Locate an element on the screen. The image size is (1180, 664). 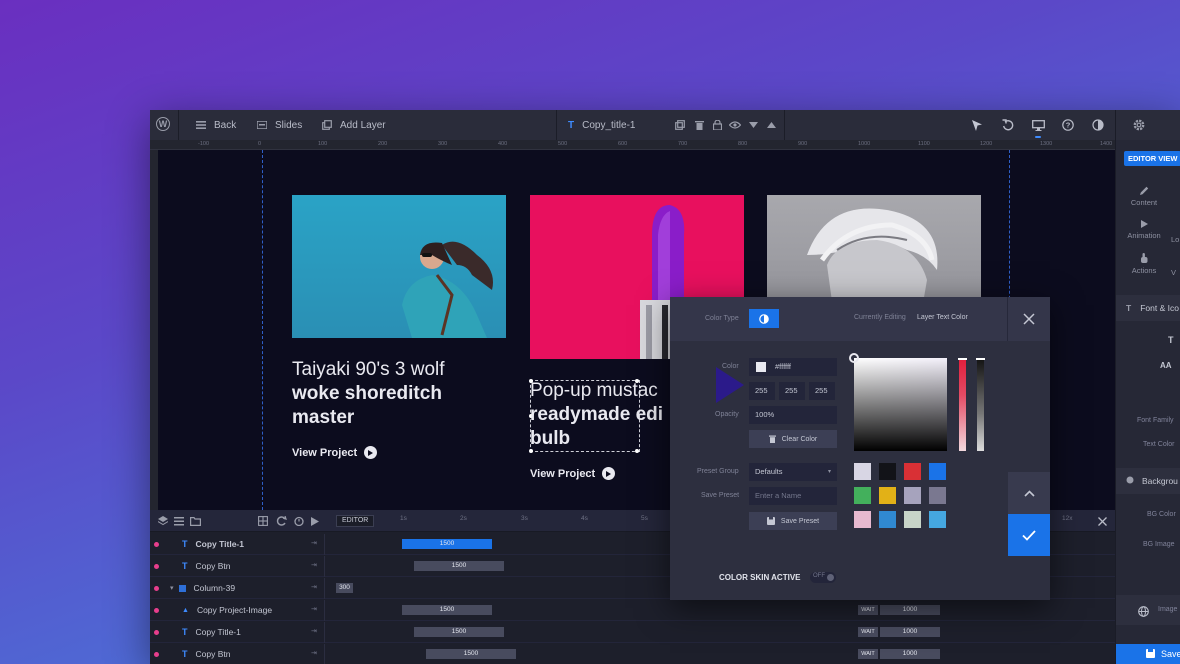
expand-caret-icon: ▾ is located at coordinates (172, 588).